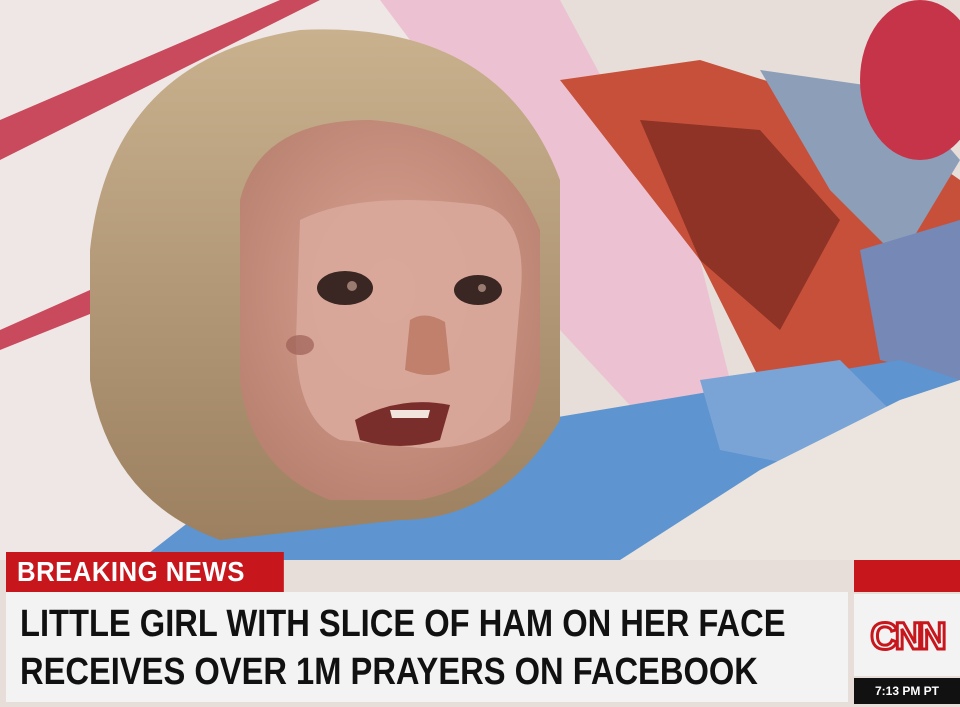 The image size is (960, 707). I want to click on network-logo-text: CNN, so click(907, 637).